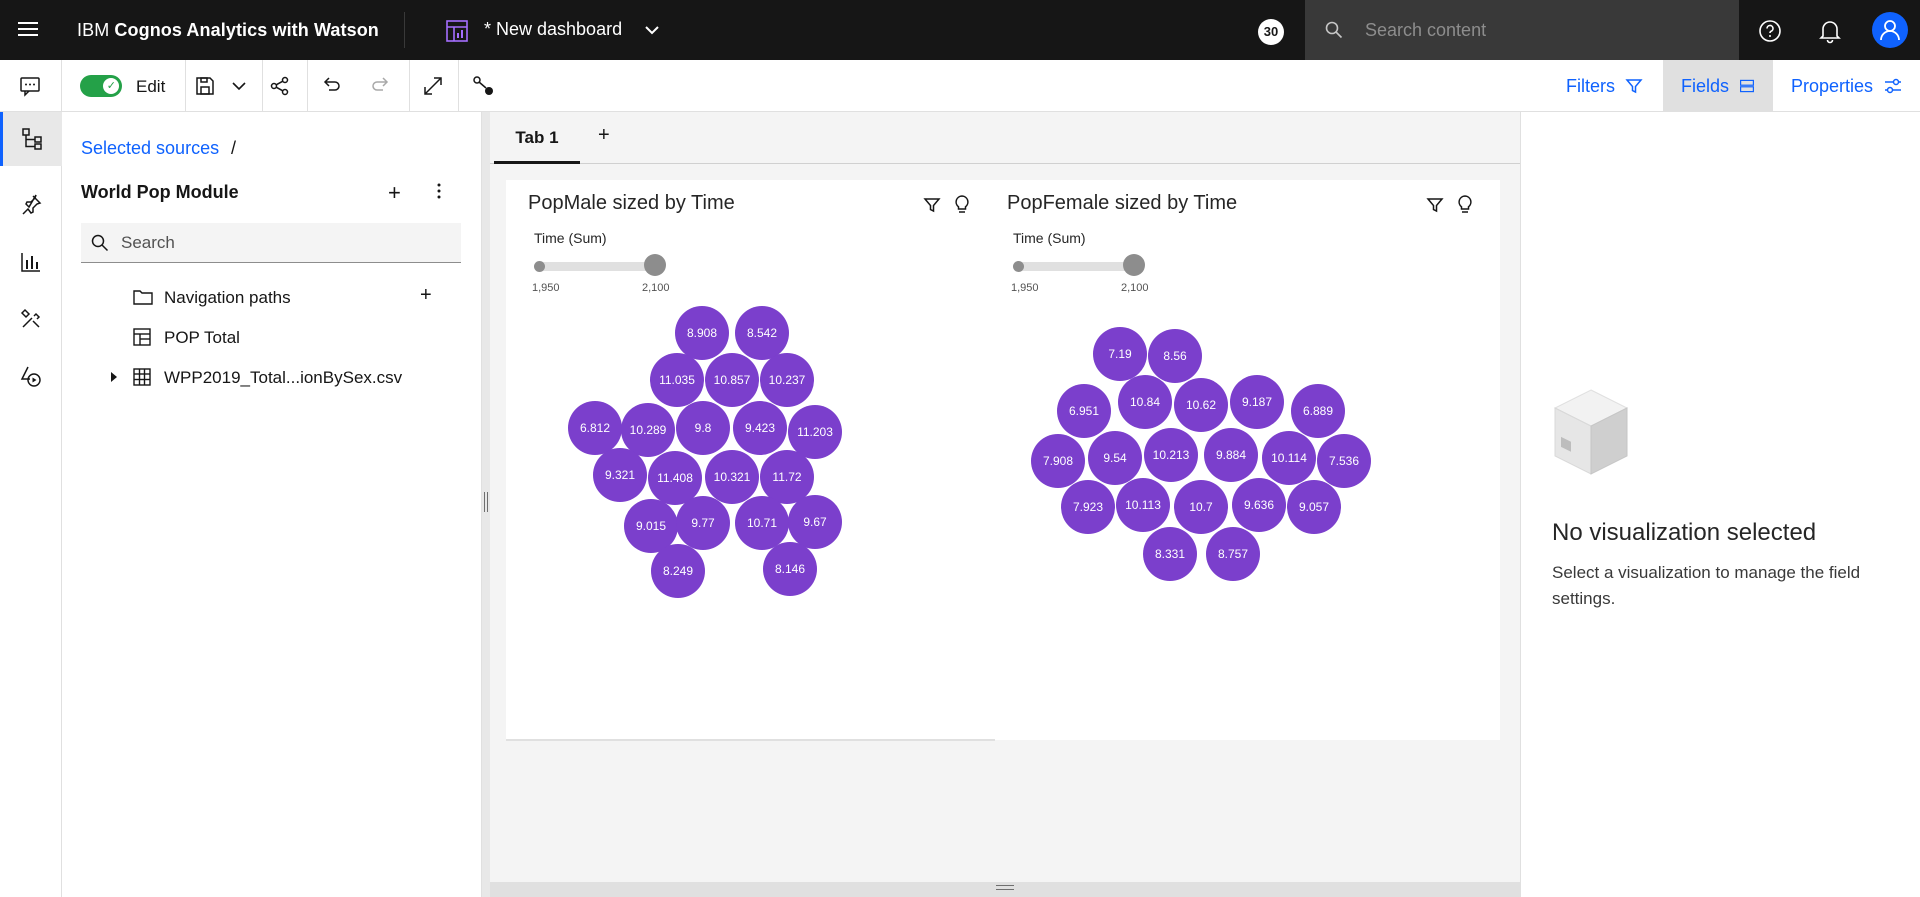 The width and height of the screenshot is (1920, 897). I want to click on panel-splitter, so click(486, 504).